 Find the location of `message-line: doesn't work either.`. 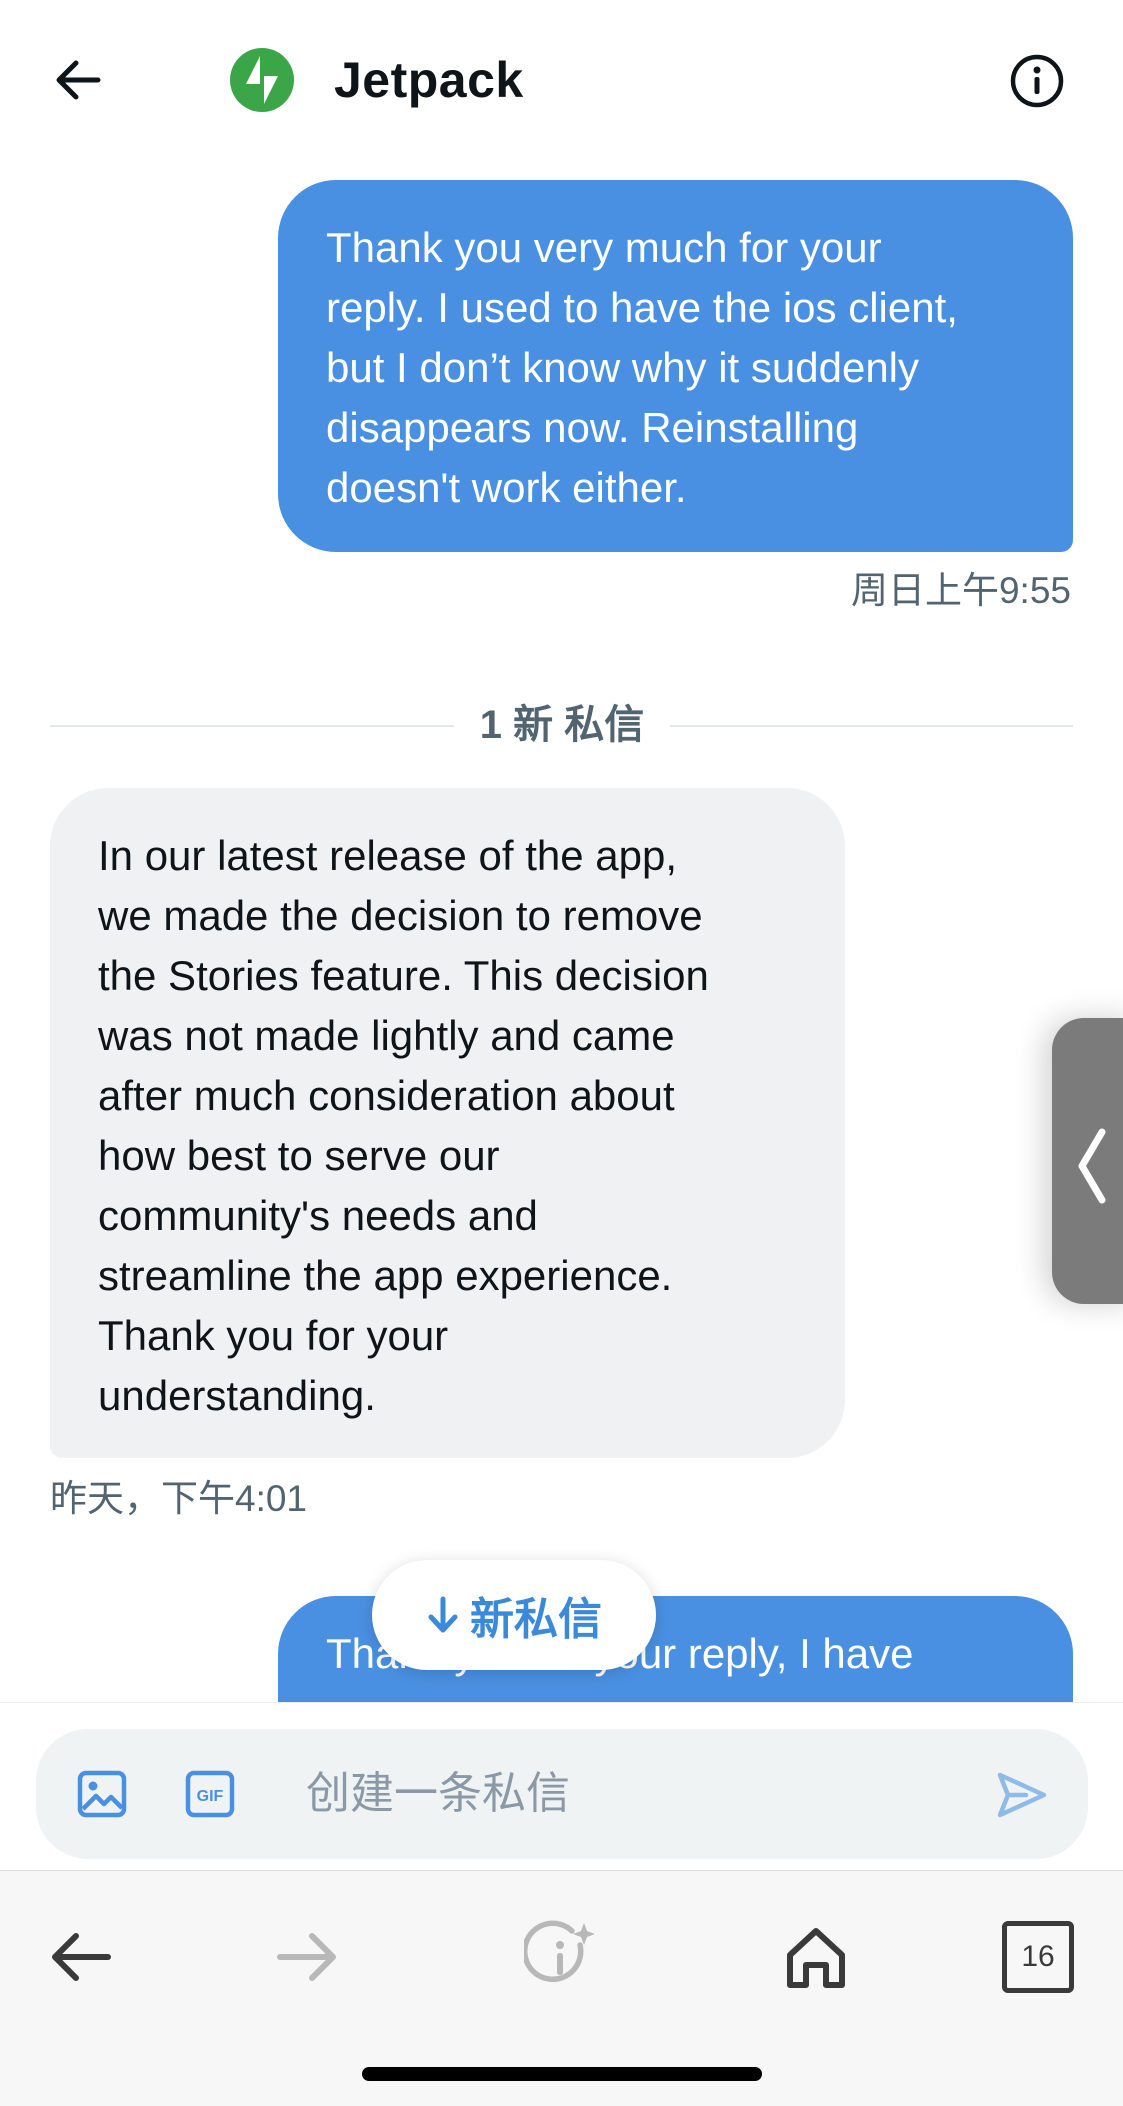

message-line: doesn't work either. is located at coordinates (506, 487).